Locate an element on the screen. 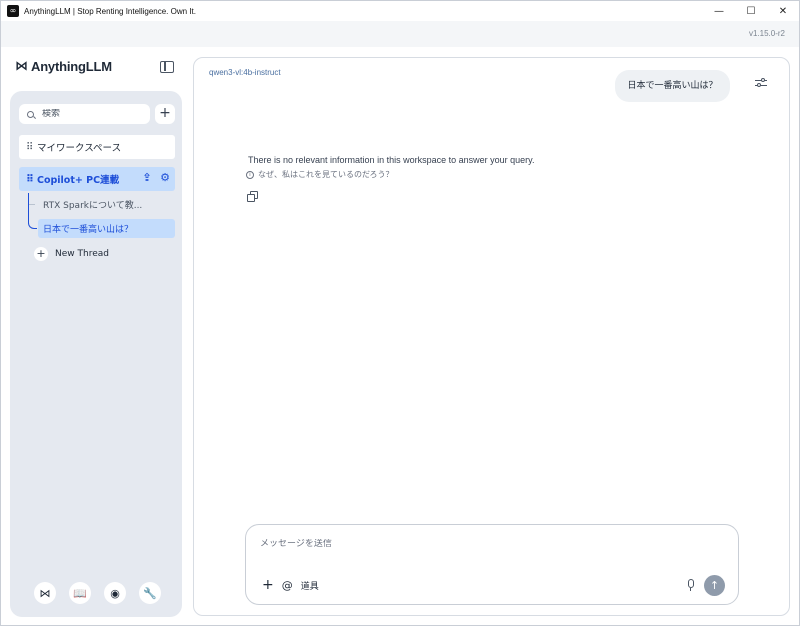 Image resolution: width=800 pixels, height=626 pixels. new-thread-button: + New Thread is located at coordinates (71, 254).